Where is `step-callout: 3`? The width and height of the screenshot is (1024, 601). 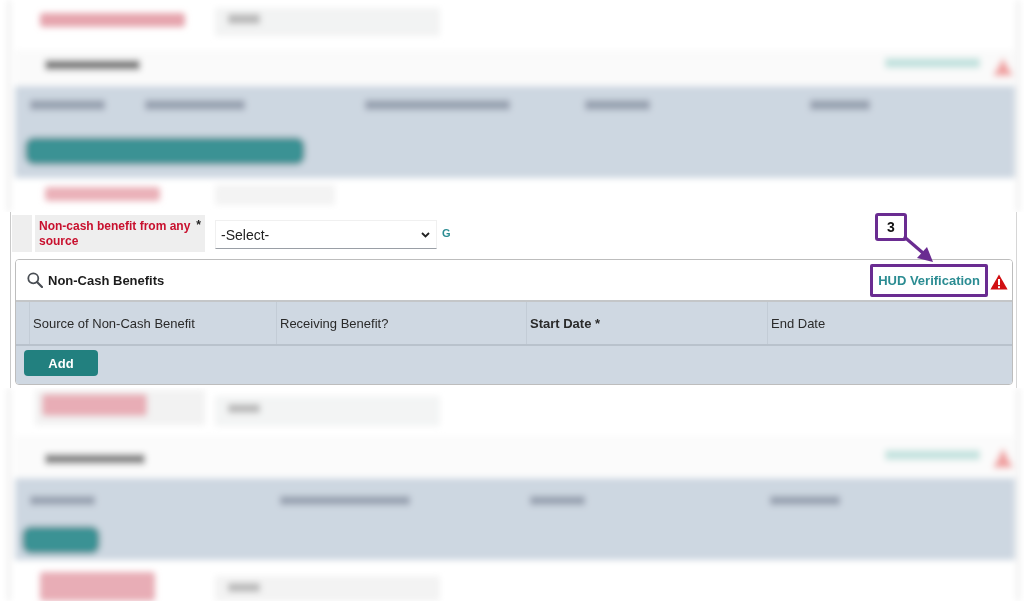 step-callout: 3 is located at coordinates (891, 227).